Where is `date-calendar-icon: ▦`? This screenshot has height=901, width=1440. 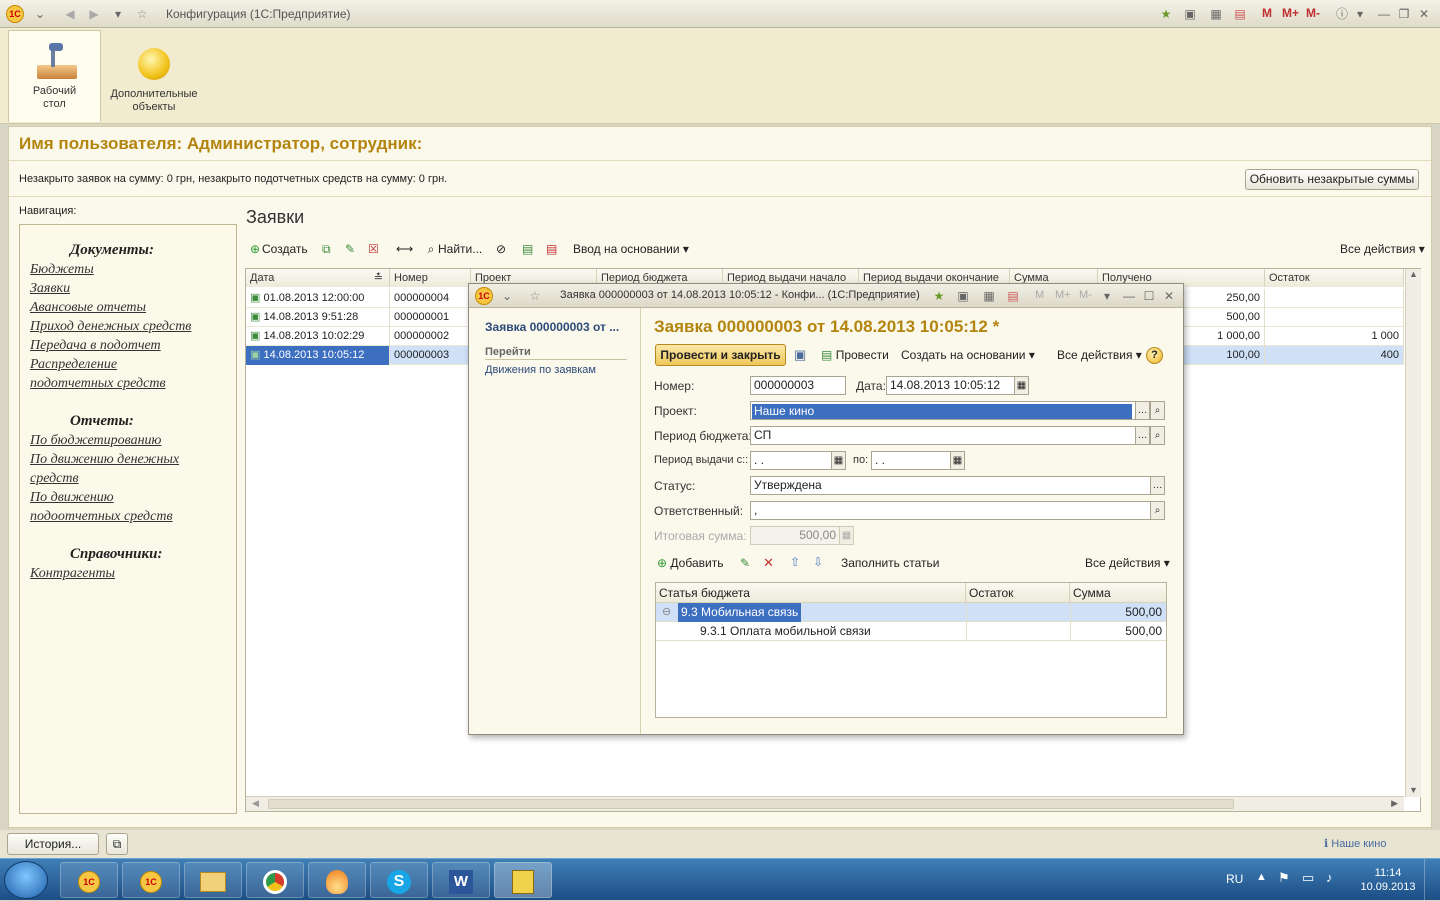
date-calendar-icon: ▦ is located at coordinates (1021, 385).